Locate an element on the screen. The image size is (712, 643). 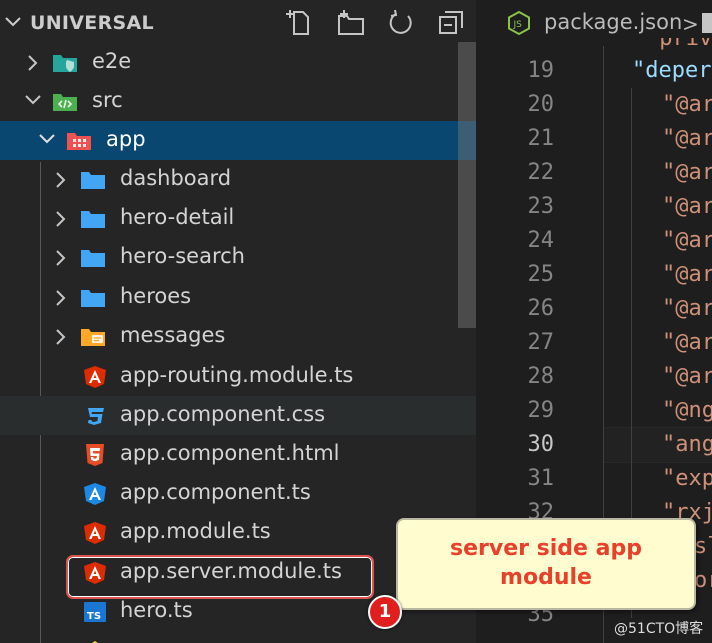
explorer-title: UNIVERSAL is located at coordinates (92, 23).